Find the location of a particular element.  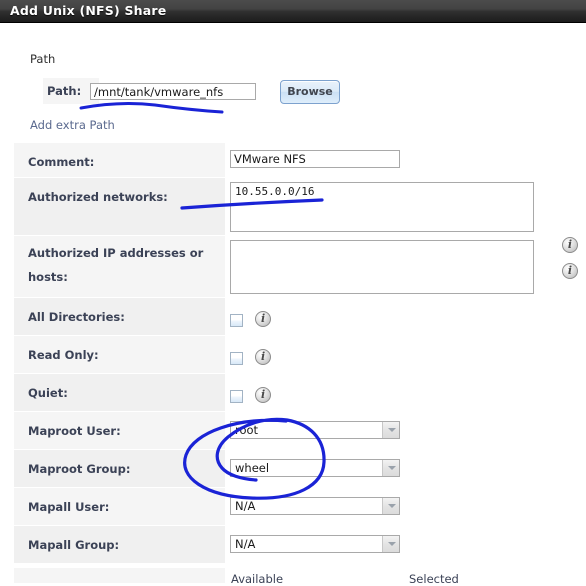

add-extra-path-link: Add extra Path is located at coordinates (72, 125).